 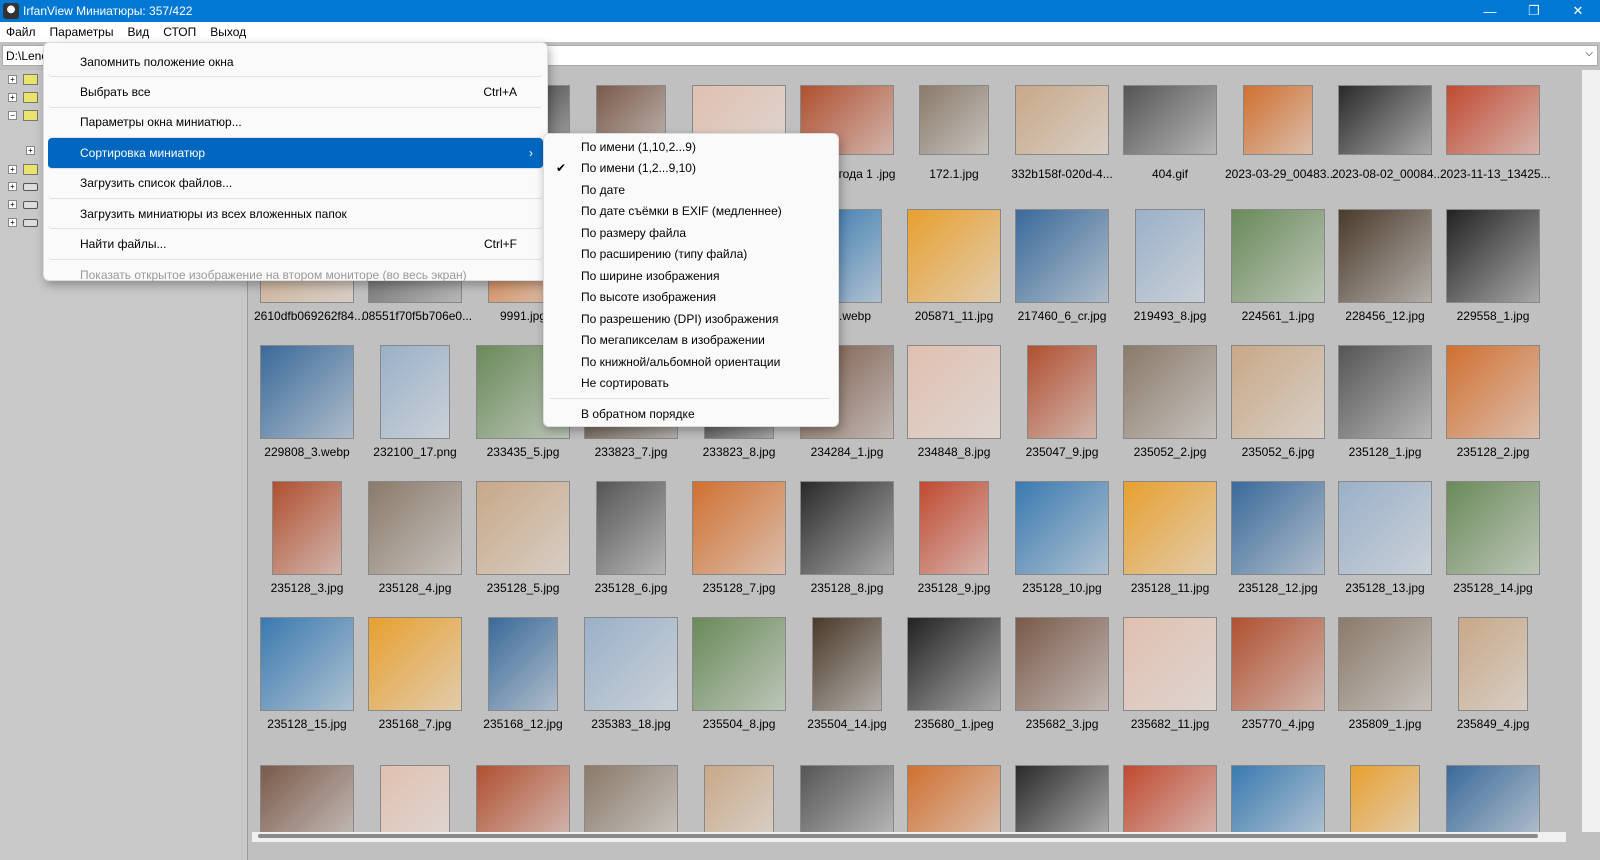 I want to click on thumbnail-item: 235128_10.jpg, so click(x=1062, y=538).